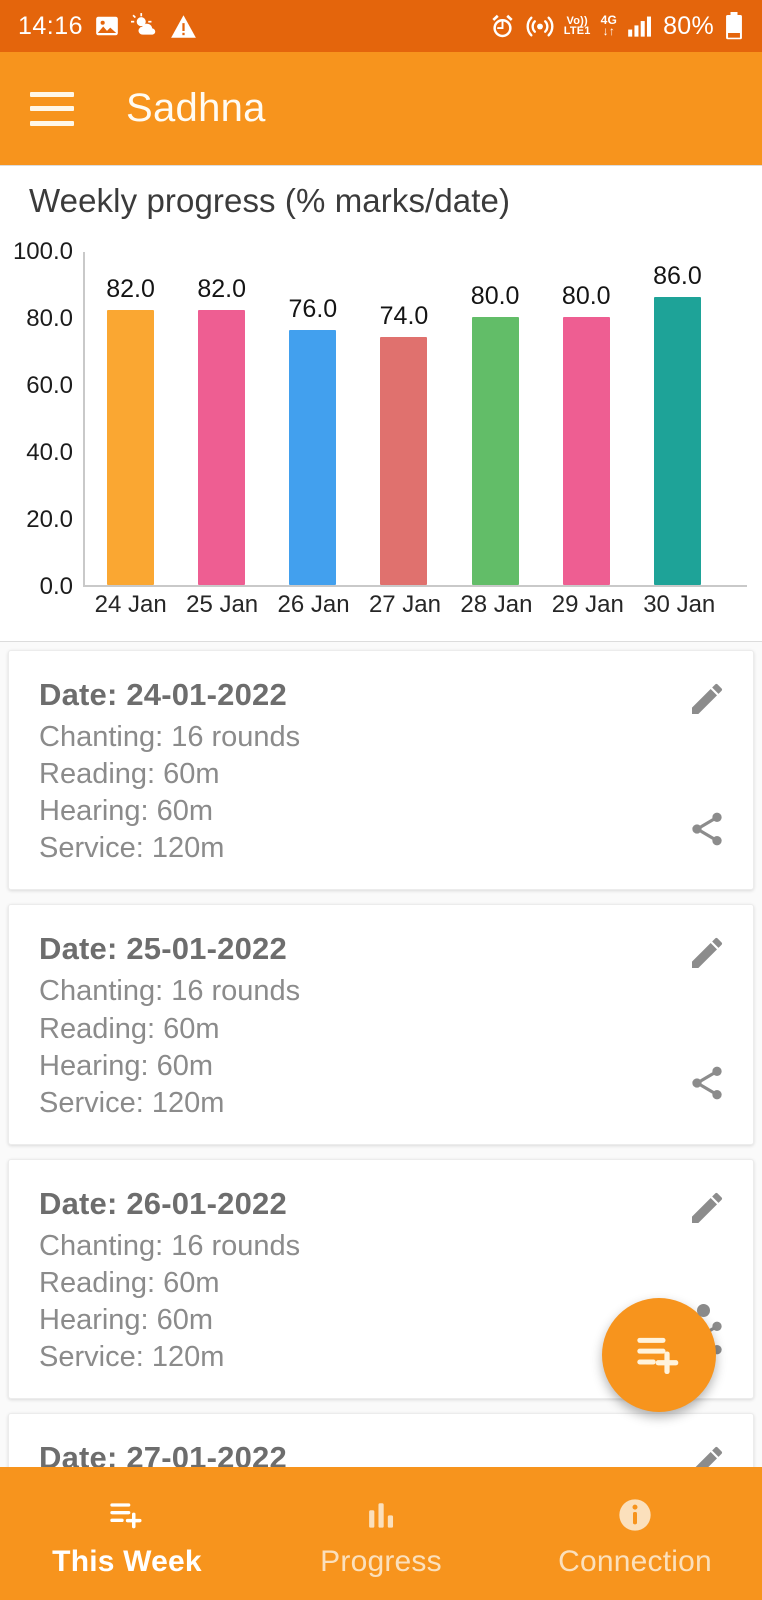 This screenshot has width=762, height=1600. What do you see at coordinates (163, 949) in the screenshot?
I see `entry-date: Date: 25-01-2022` at bounding box center [163, 949].